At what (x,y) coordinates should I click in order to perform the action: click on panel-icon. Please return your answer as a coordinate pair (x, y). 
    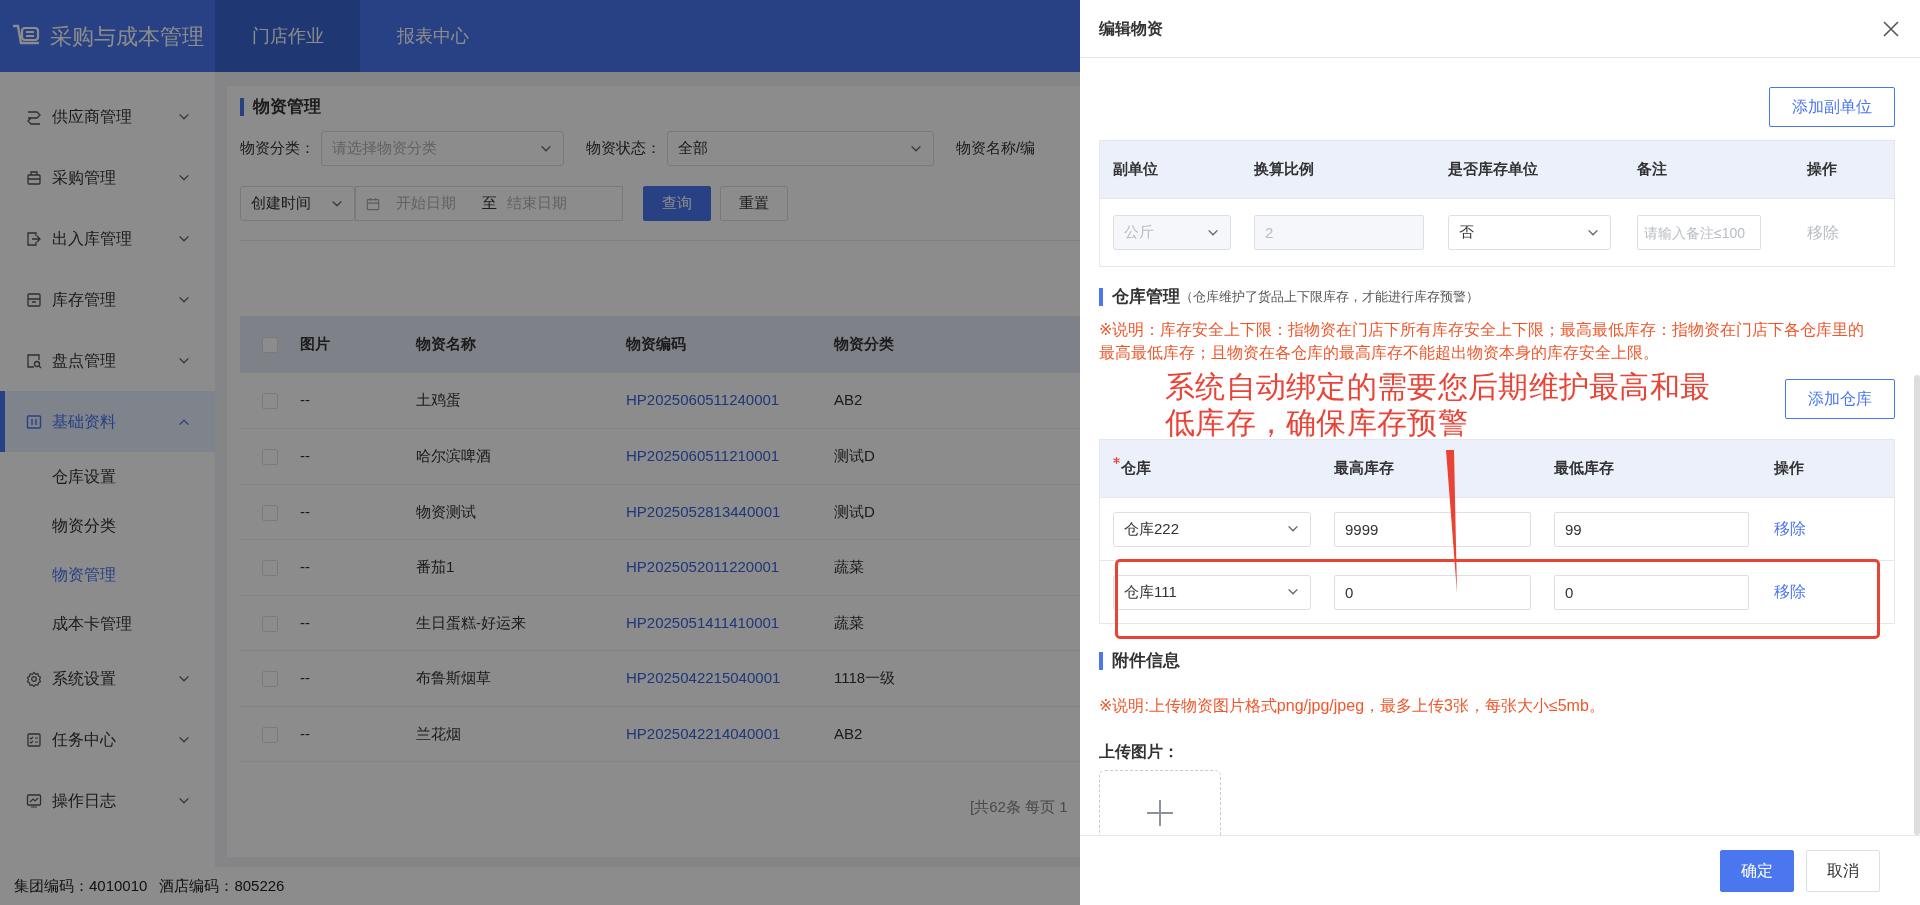
    Looking at the image, I should click on (34, 421).